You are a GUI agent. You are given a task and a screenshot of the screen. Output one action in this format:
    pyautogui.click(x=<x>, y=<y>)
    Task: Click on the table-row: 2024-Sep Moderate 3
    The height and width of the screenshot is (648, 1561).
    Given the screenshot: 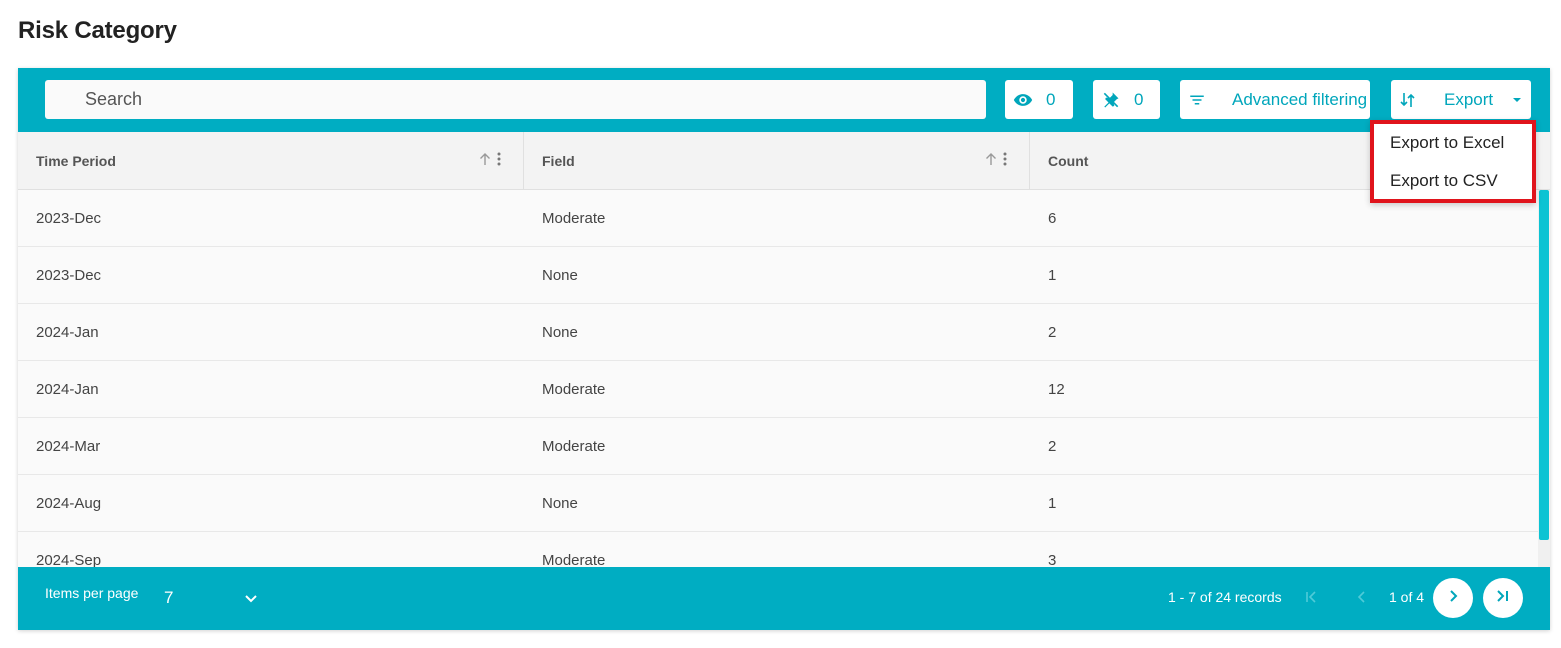 What is the action you would take?
    pyautogui.click(x=778, y=549)
    